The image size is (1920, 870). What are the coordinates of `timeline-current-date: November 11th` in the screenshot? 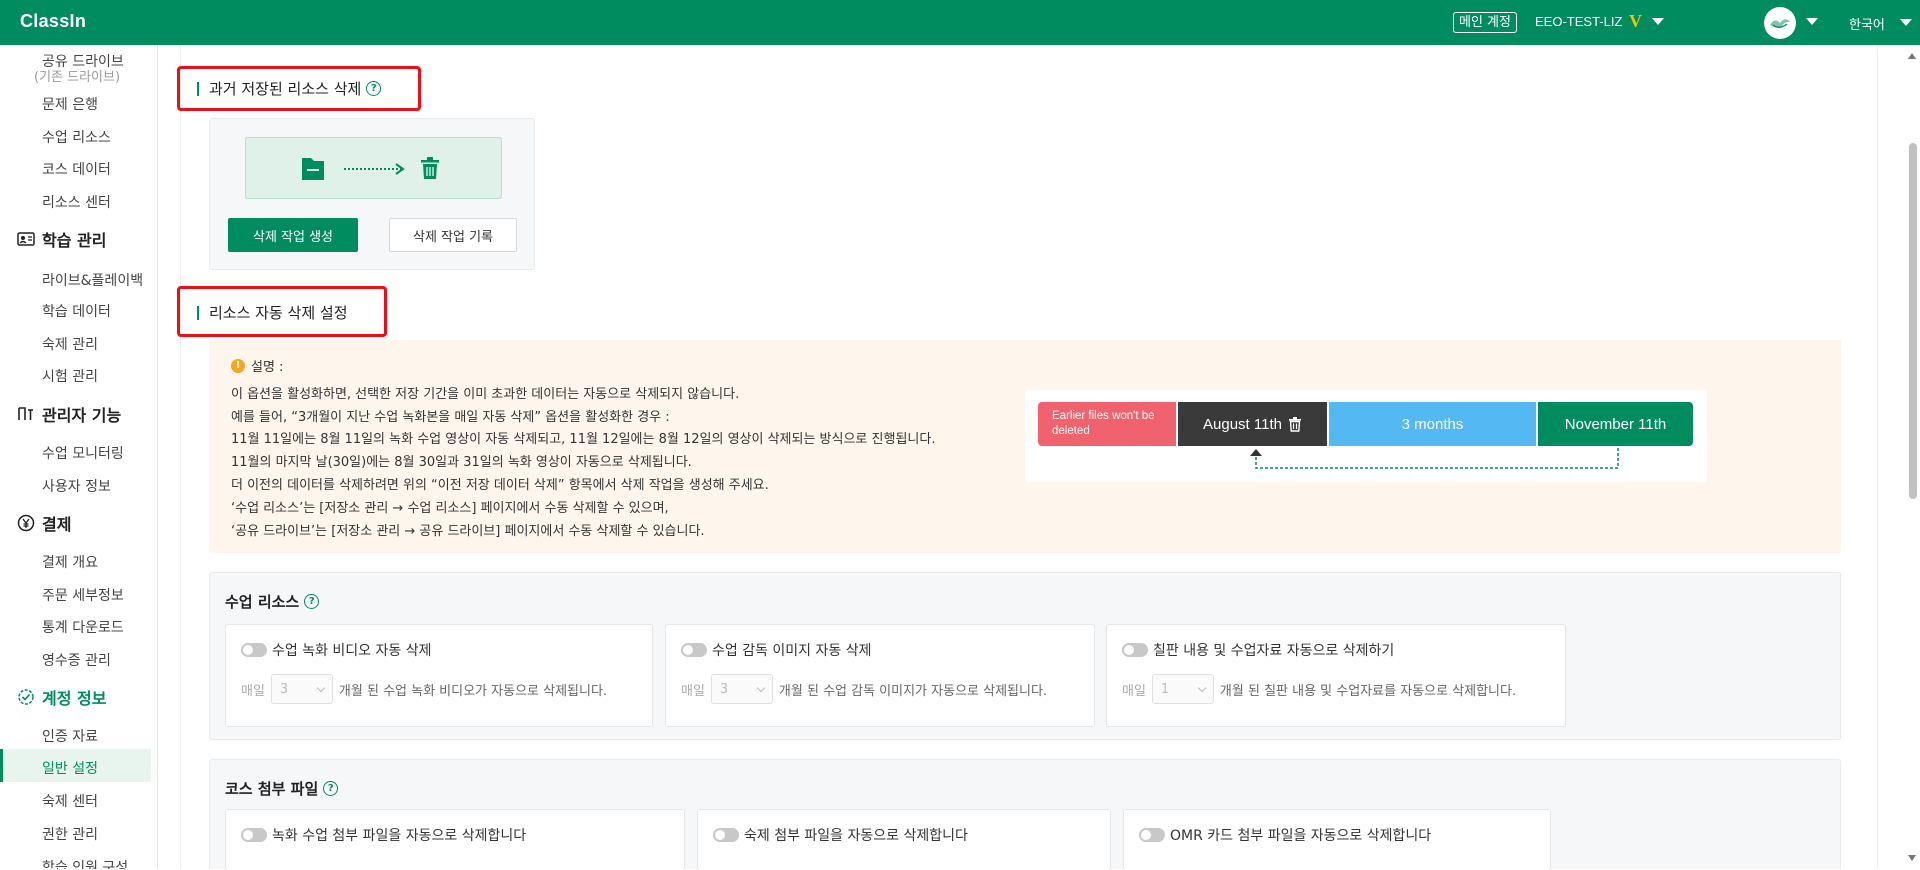 It's located at (1615, 424).